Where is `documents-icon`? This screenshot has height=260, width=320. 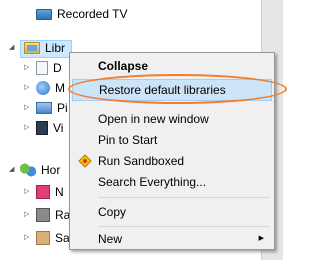 documents-icon is located at coordinates (42, 68).